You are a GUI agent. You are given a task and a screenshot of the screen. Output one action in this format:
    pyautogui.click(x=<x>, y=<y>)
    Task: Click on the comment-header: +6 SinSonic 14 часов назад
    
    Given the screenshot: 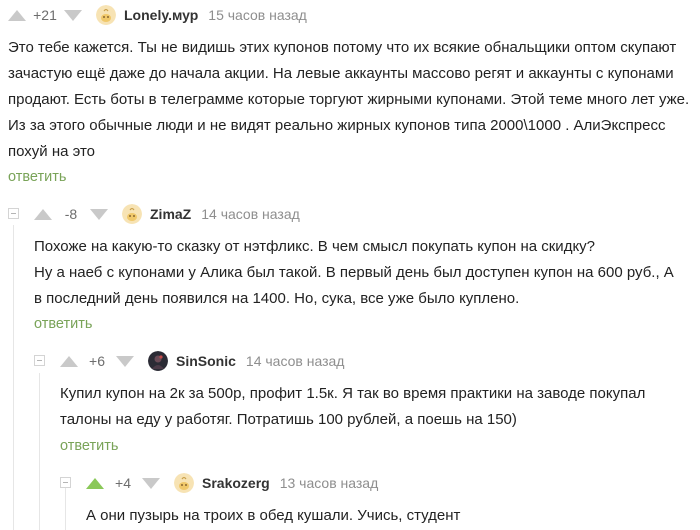 What is the action you would take?
    pyautogui.click(x=202, y=361)
    